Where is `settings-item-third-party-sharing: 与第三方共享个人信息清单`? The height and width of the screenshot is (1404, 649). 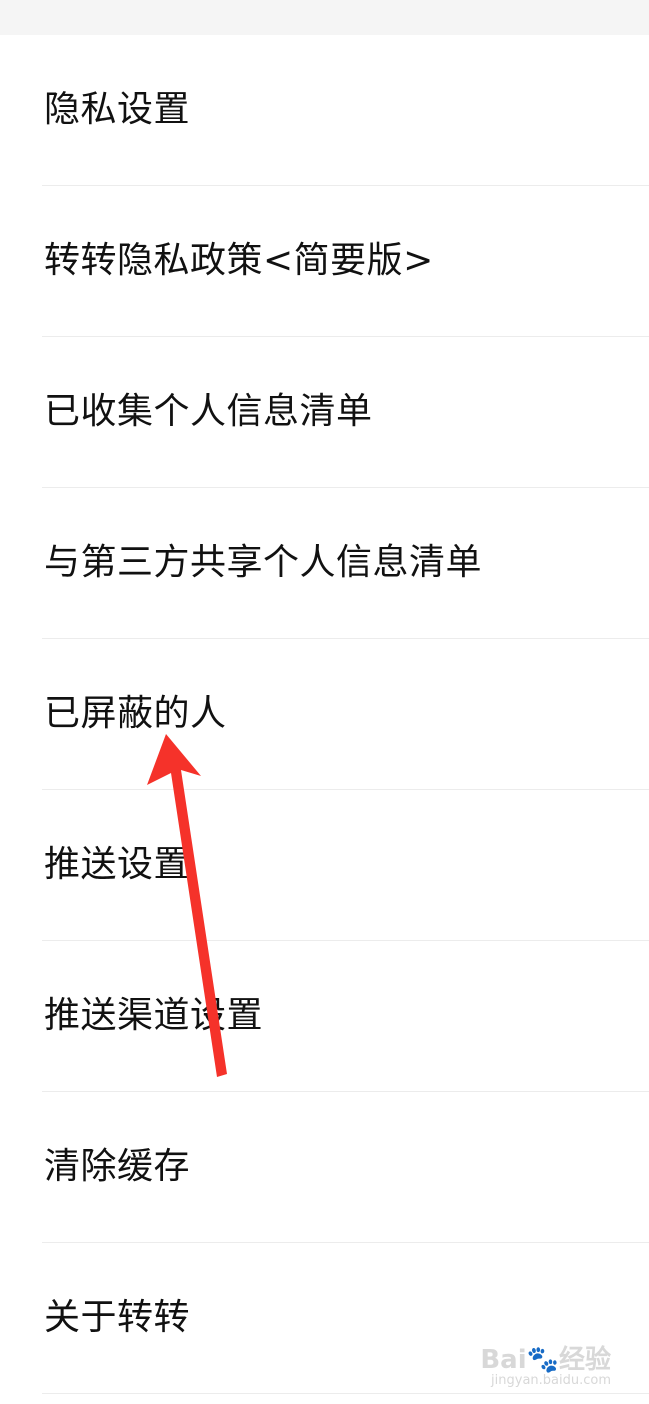 settings-item-third-party-sharing: 与第三方共享个人信息清单 is located at coordinates (324, 563).